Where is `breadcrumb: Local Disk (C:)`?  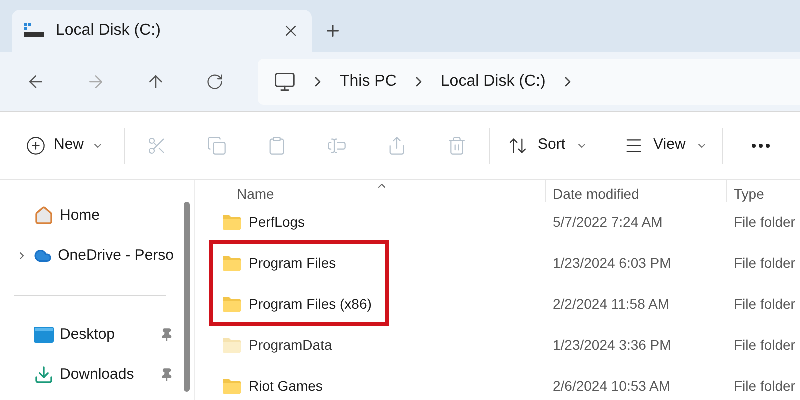
breadcrumb: Local Disk (C:) is located at coordinates (493, 82).